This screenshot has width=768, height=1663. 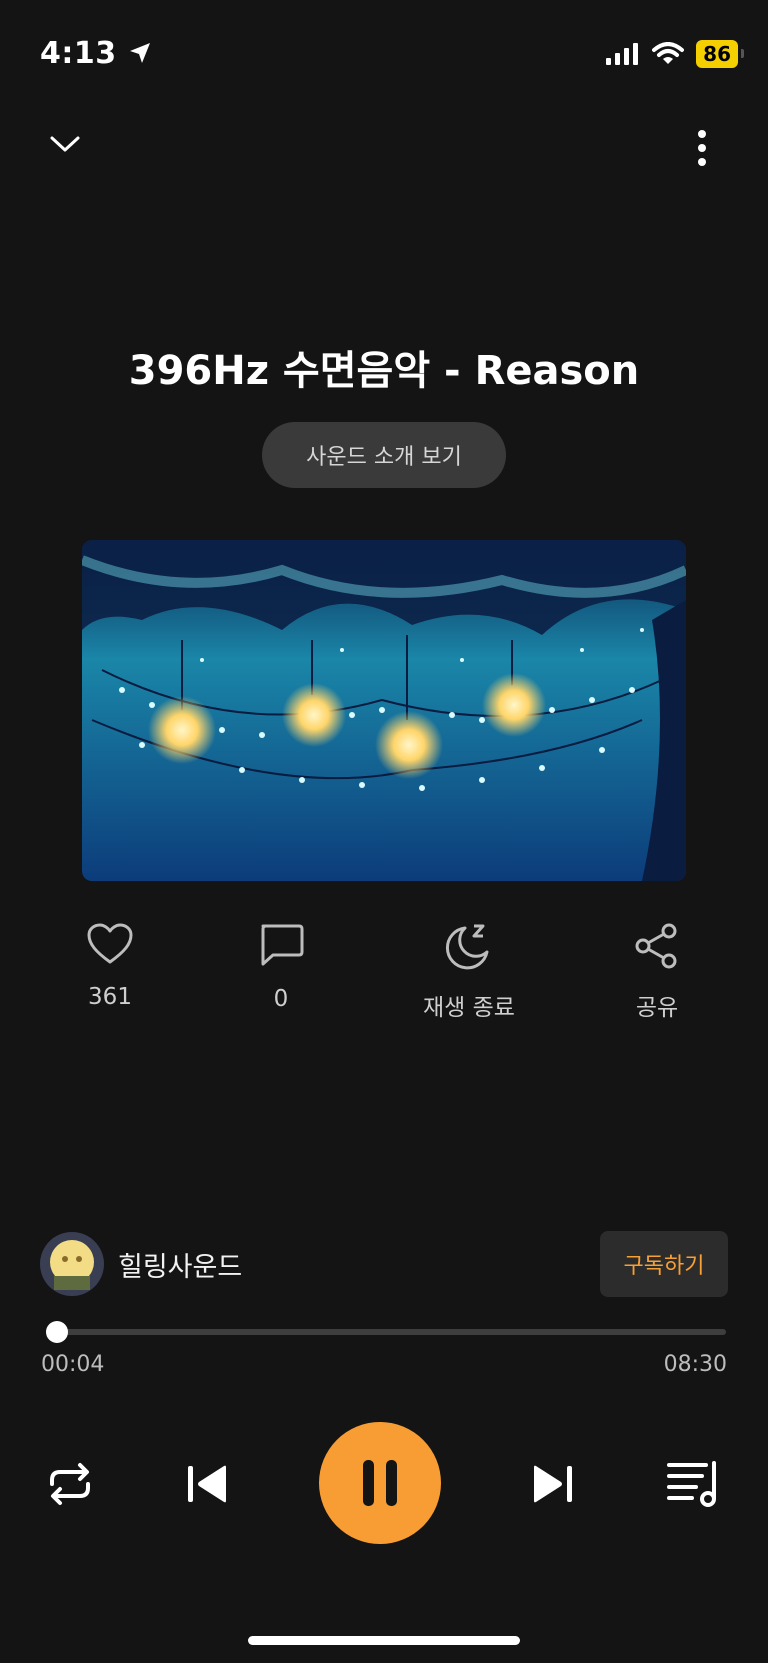 I want to click on share-label: 공유, so click(x=657, y=1008).